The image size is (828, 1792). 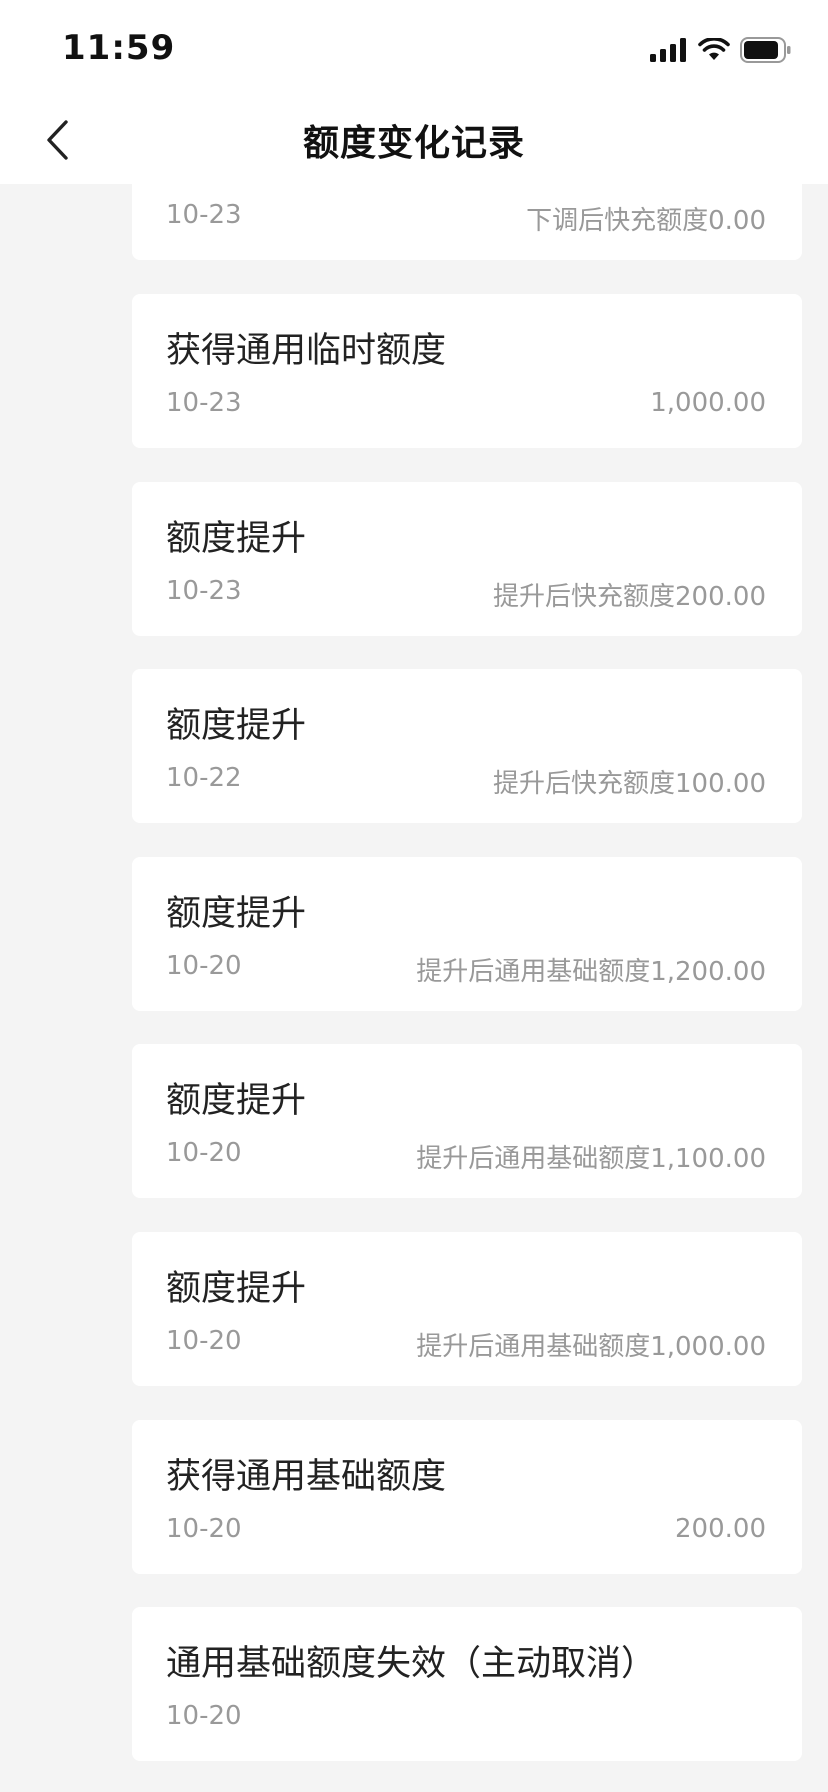 I want to click on nav-bar: 额度变化记录, so click(x=414, y=140).